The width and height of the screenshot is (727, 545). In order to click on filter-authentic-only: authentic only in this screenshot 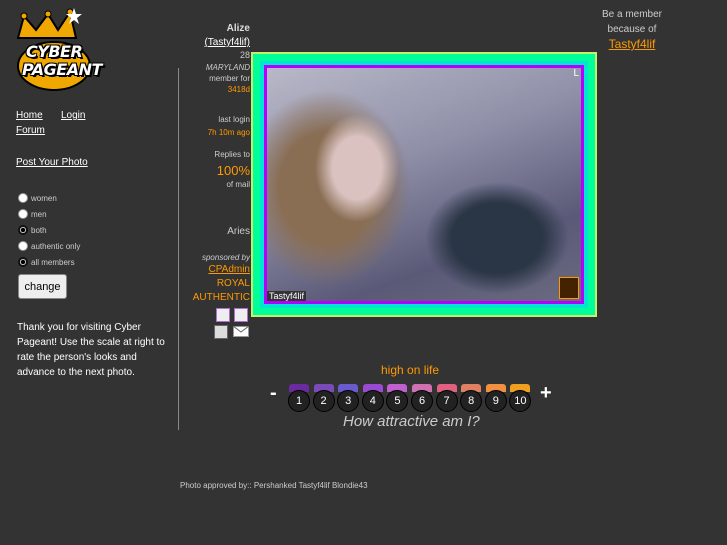, I will do `click(49, 246)`.